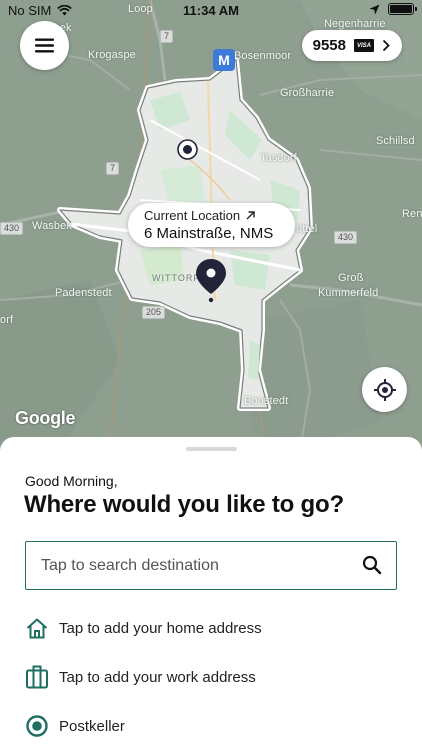 Image resolution: width=422 pixels, height=750 pixels. I want to click on visa-card-icon: VISA, so click(364, 45).